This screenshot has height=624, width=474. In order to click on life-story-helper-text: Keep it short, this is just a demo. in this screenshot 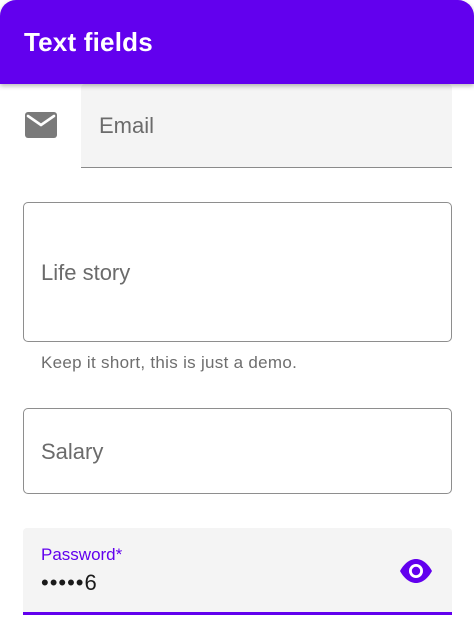, I will do `click(169, 362)`.